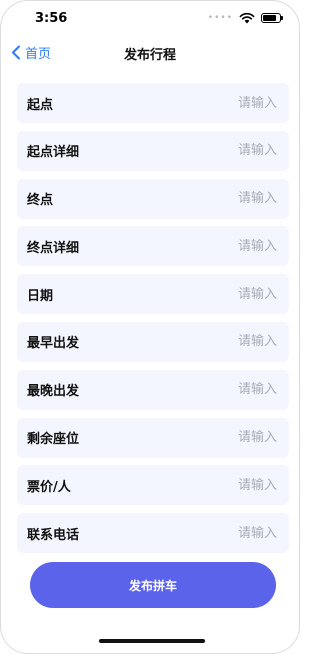  What do you see at coordinates (49, 487) in the screenshot?
I see `field-label: 票价/人` at bounding box center [49, 487].